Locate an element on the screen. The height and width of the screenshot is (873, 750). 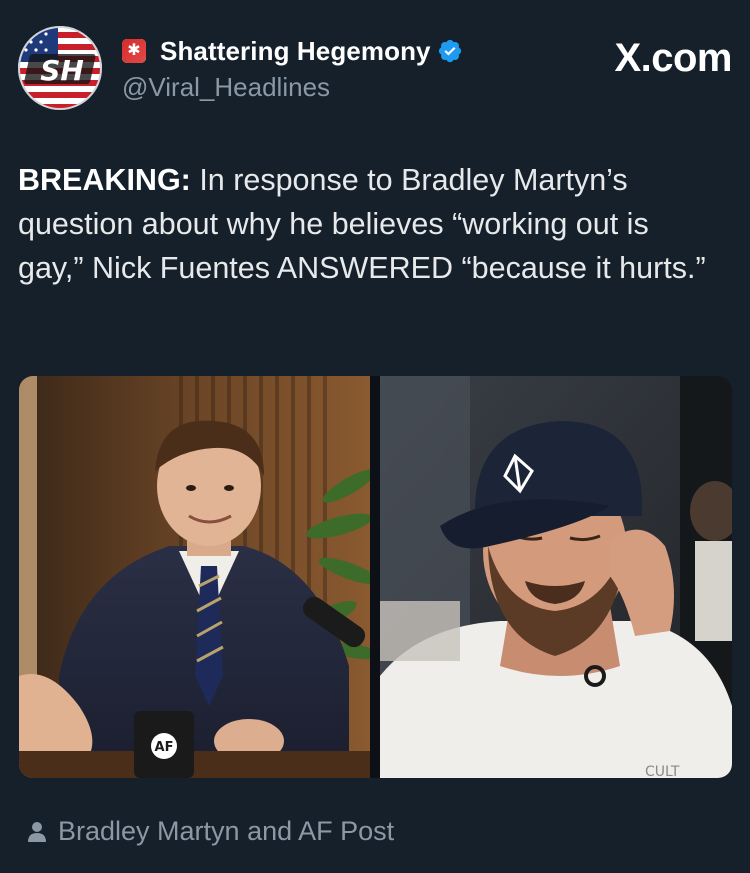
person-icon is located at coordinates (37, 831).